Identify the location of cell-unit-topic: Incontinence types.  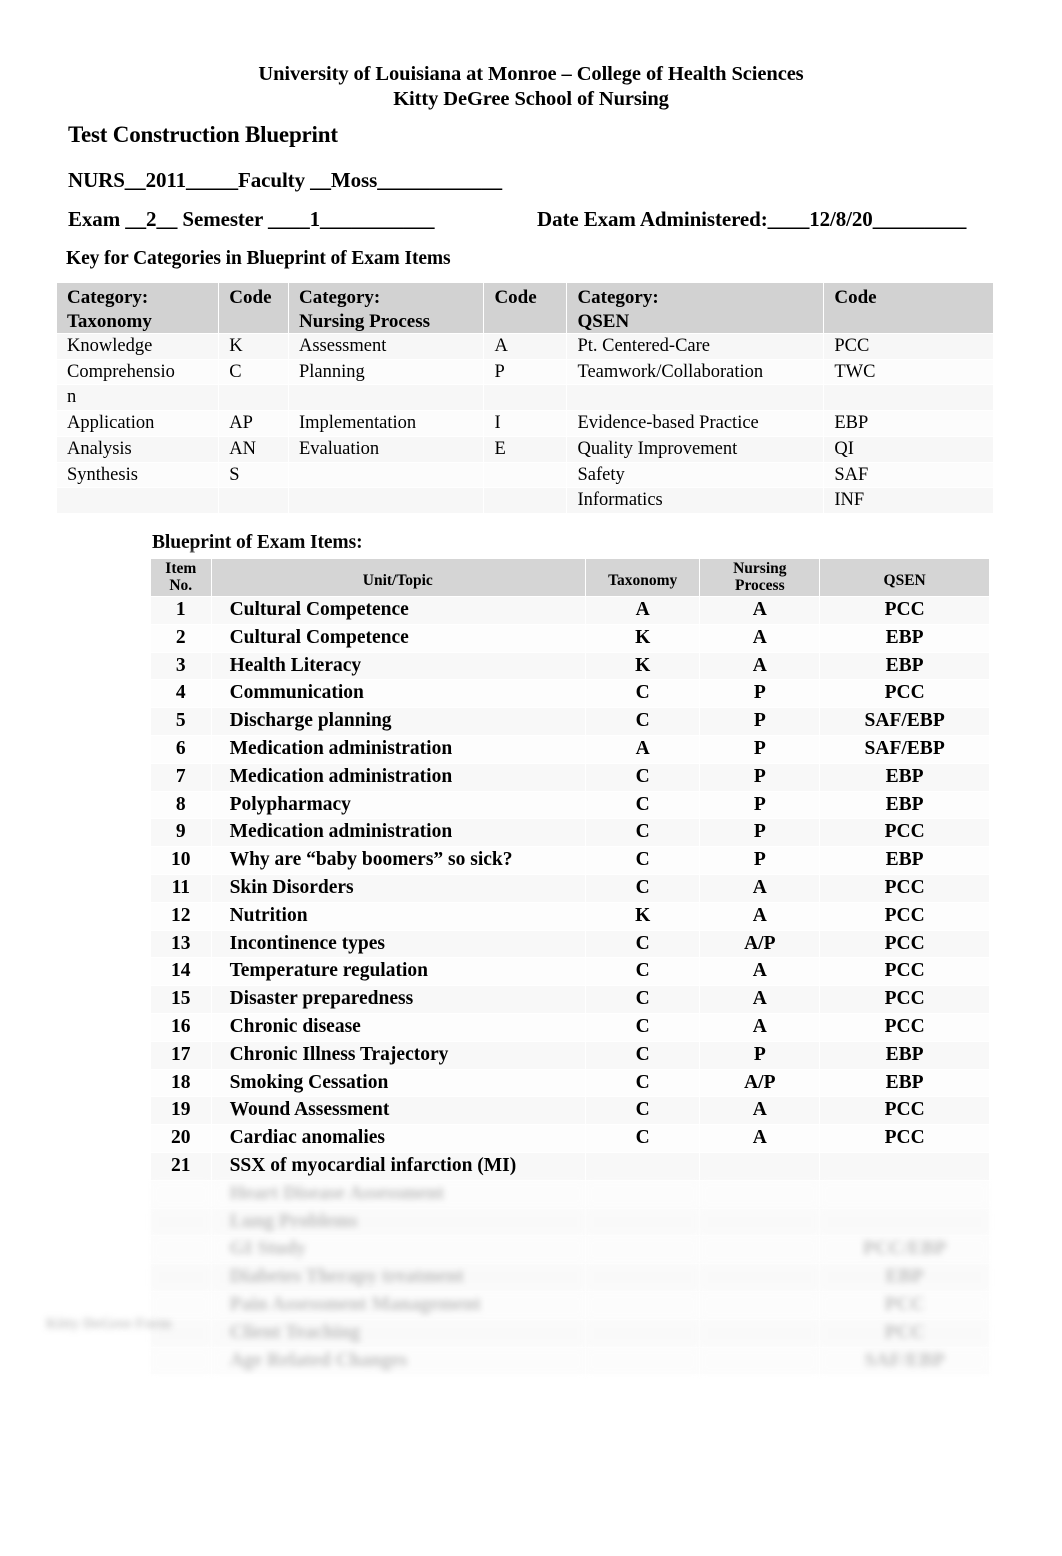
(398, 944).